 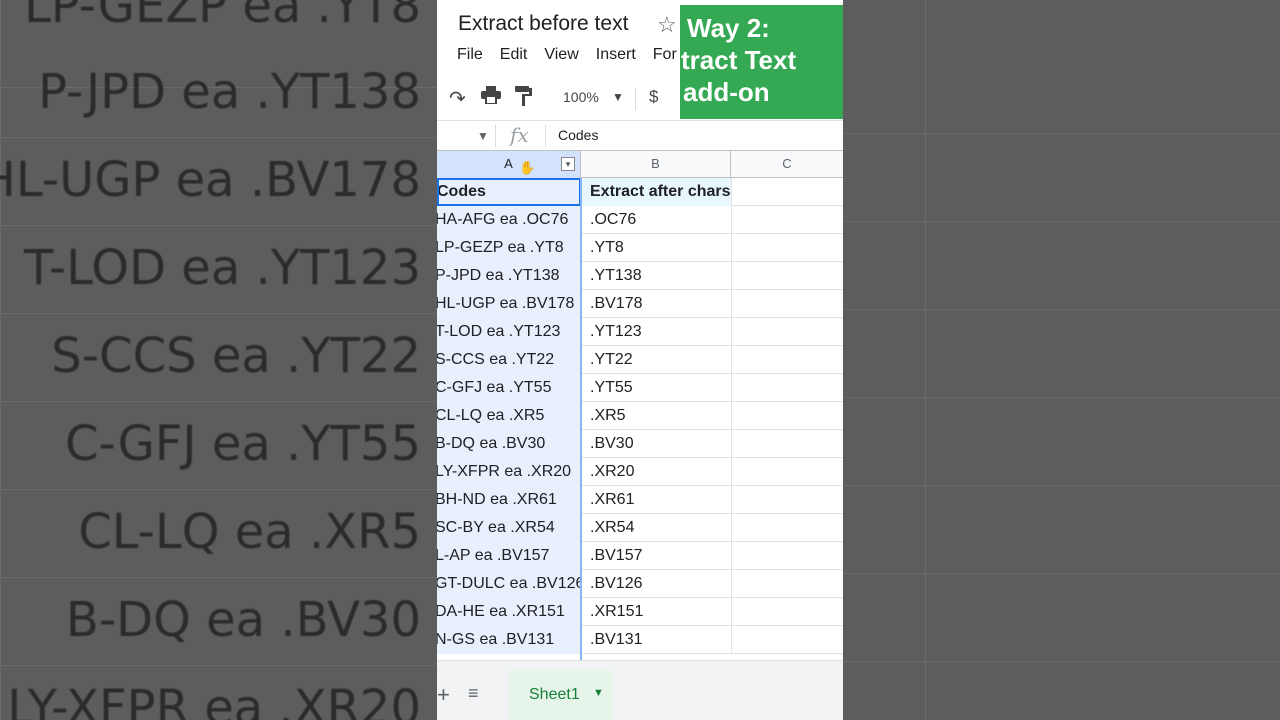 I want to click on formula-input: Codes, so click(x=578, y=135).